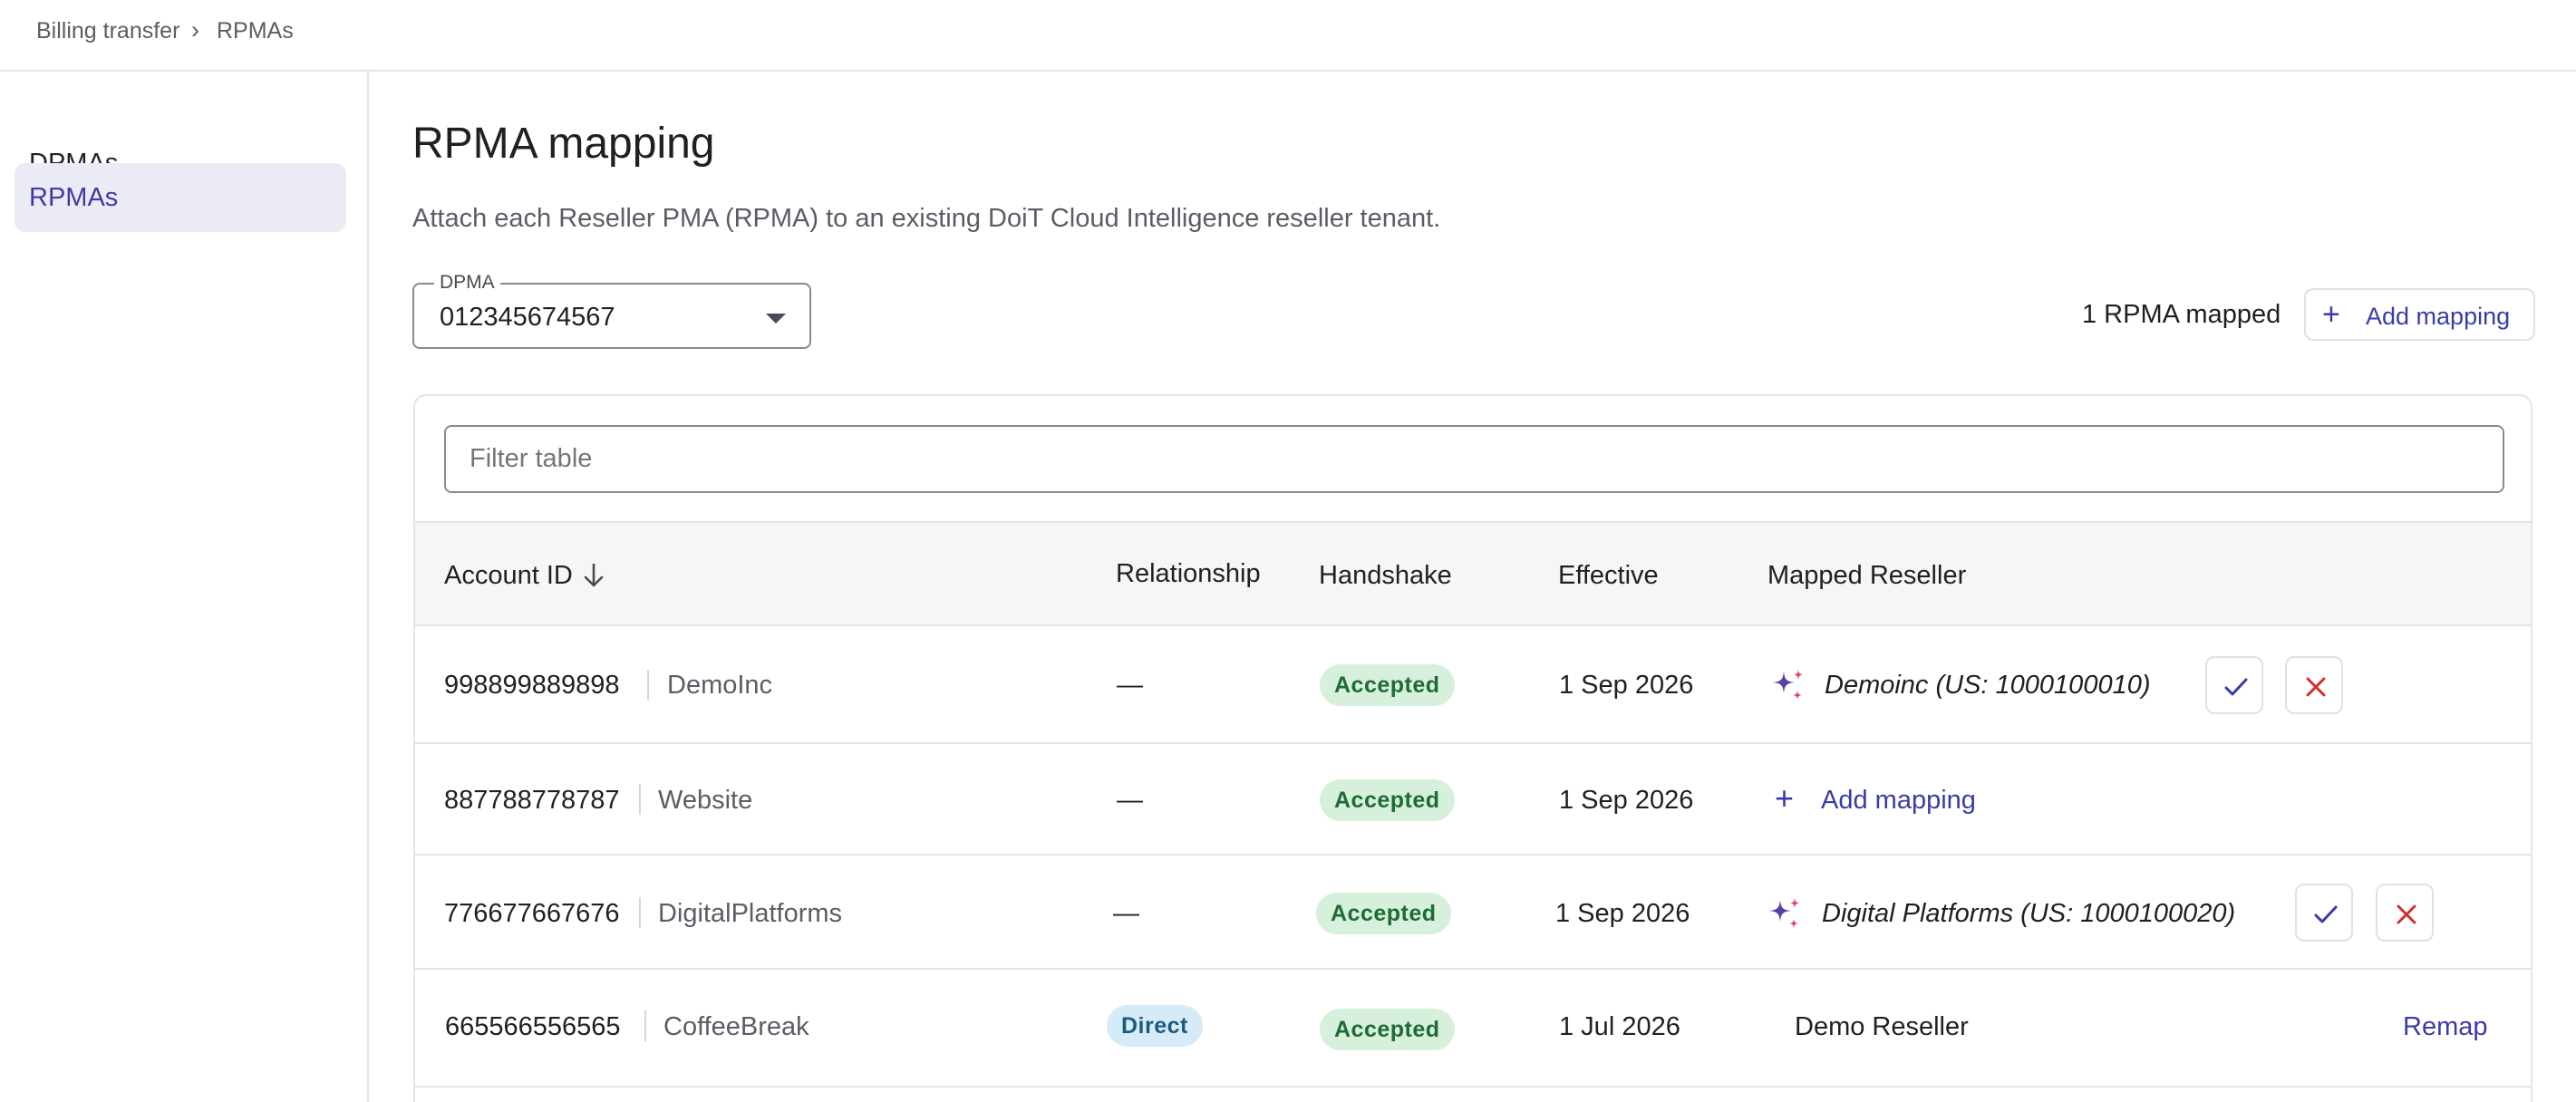  Describe the element at coordinates (1385, 576) in the screenshot. I see `column-handshake: Handshake` at that location.